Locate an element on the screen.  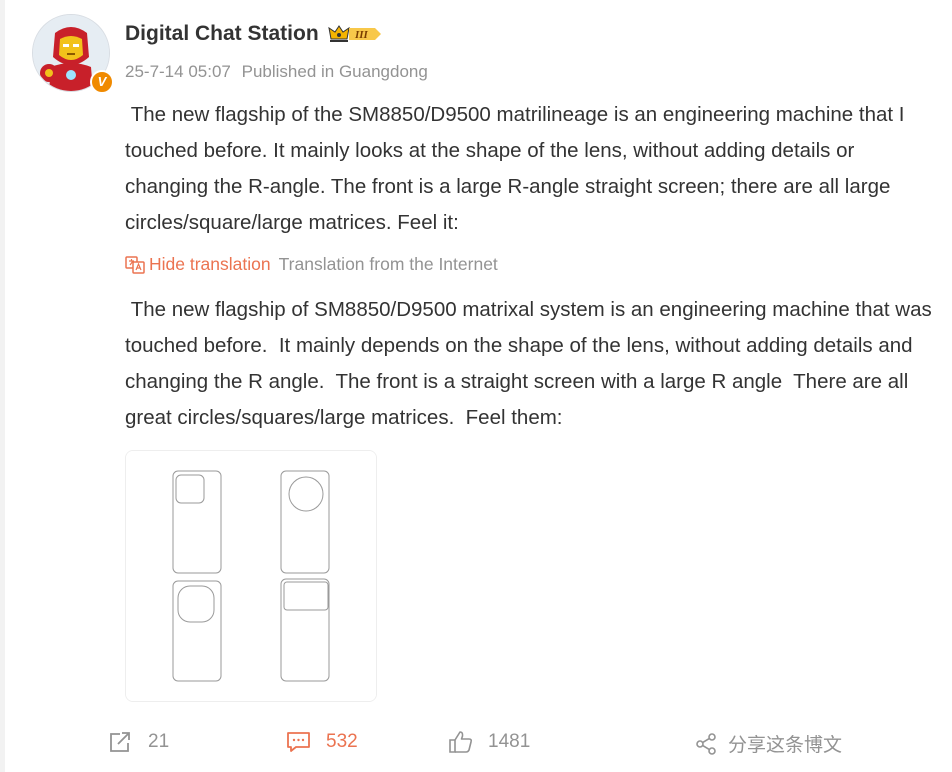
left-divider is located at coordinates (2, 386).